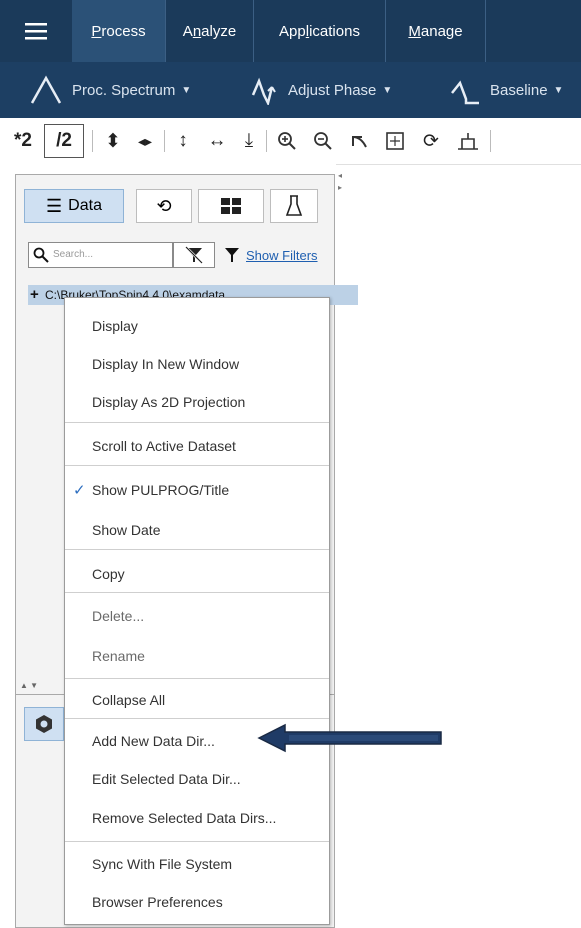 The image size is (581, 928). I want to click on bottom-tab, so click(44, 724).